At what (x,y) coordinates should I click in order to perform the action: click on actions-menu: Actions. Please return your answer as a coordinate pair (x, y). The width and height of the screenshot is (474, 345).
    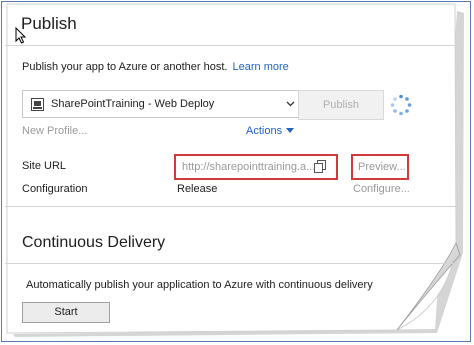
    Looking at the image, I should click on (270, 131).